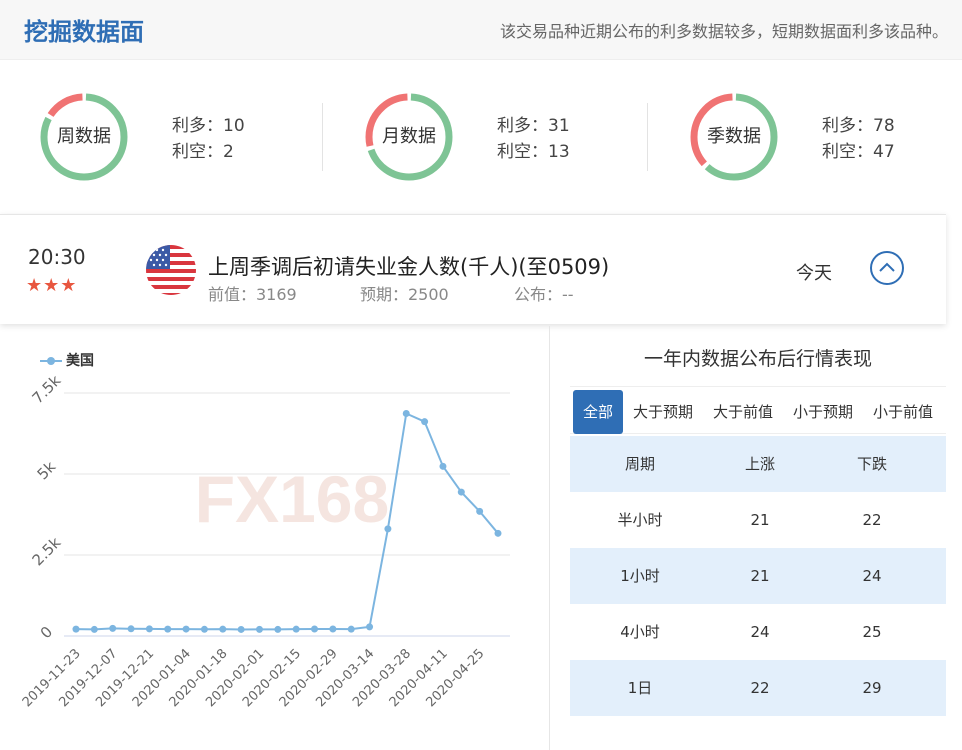  Describe the element at coordinates (858, 152) in the screenshot. I see `bear-count: 利空：47` at that location.